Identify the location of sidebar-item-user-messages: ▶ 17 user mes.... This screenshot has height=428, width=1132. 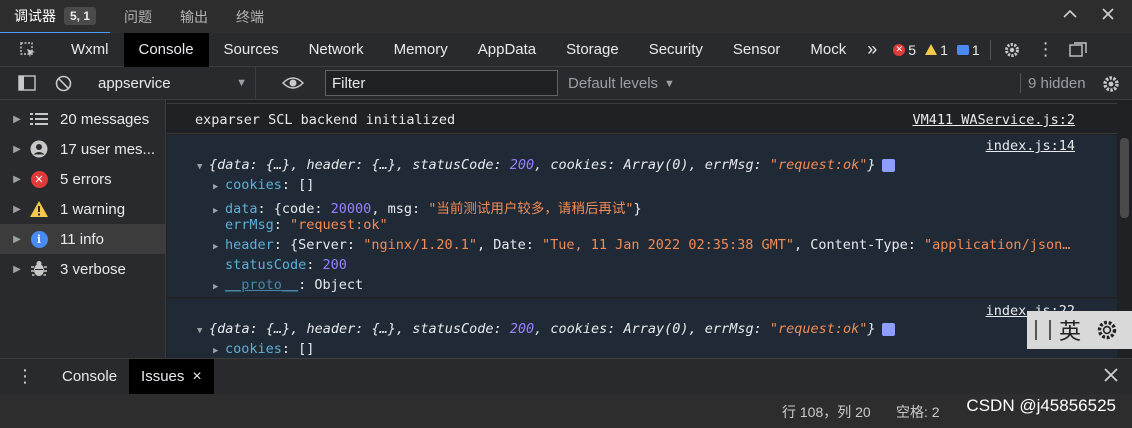
(82, 149).